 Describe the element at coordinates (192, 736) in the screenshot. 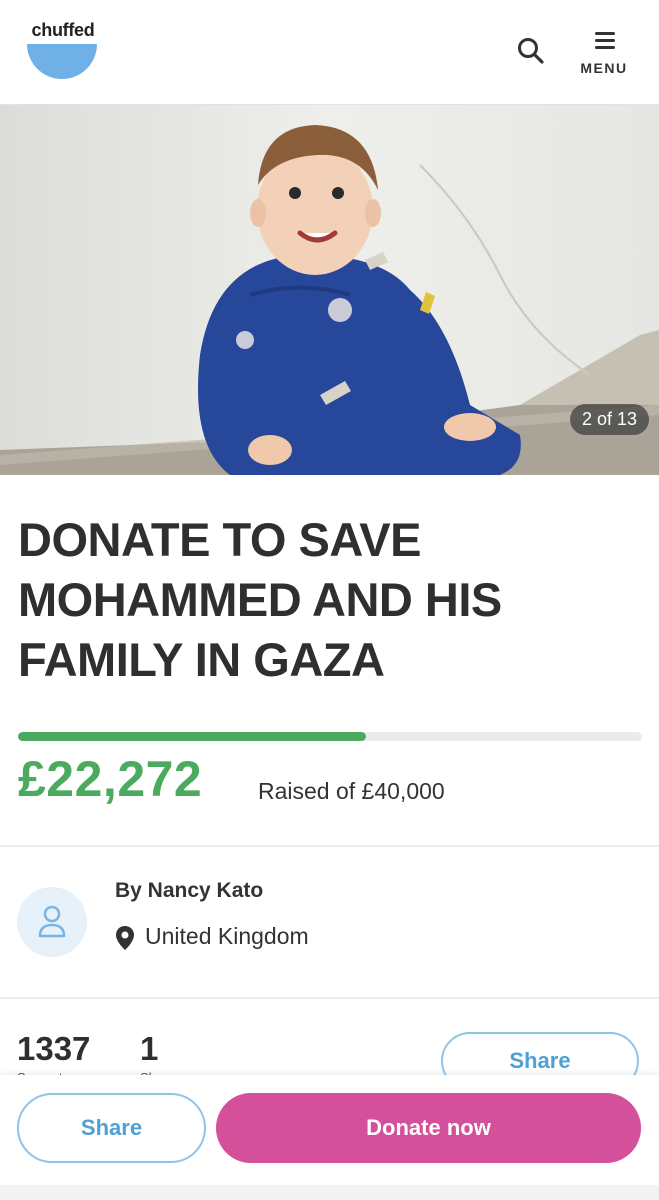

I see `progress-fill` at that location.